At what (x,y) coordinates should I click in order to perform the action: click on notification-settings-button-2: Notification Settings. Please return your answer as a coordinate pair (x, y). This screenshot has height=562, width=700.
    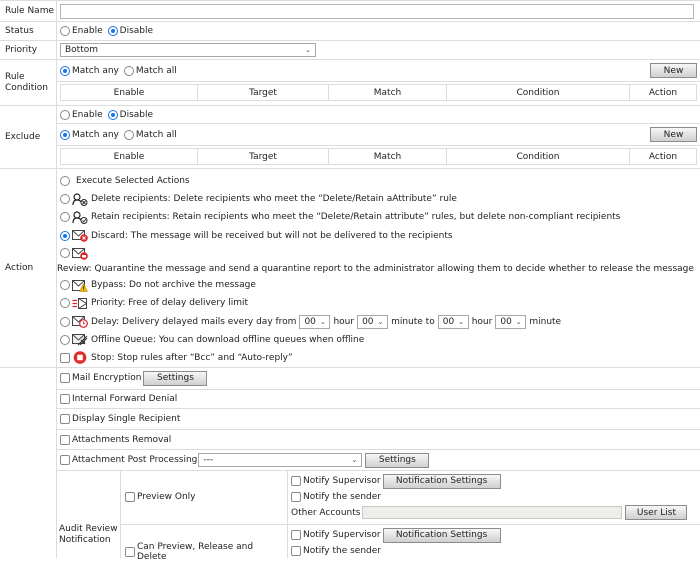
    Looking at the image, I should click on (441, 535).